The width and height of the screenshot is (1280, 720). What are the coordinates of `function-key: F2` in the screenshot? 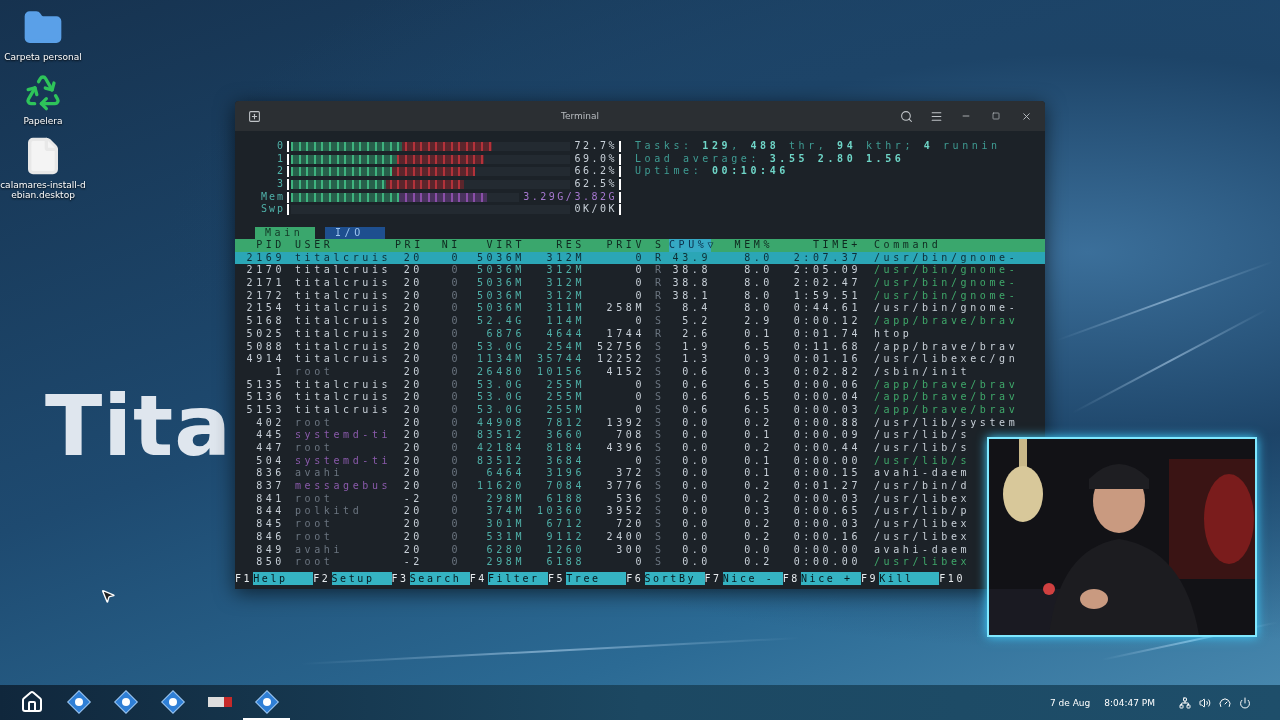 It's located at (322, 578).